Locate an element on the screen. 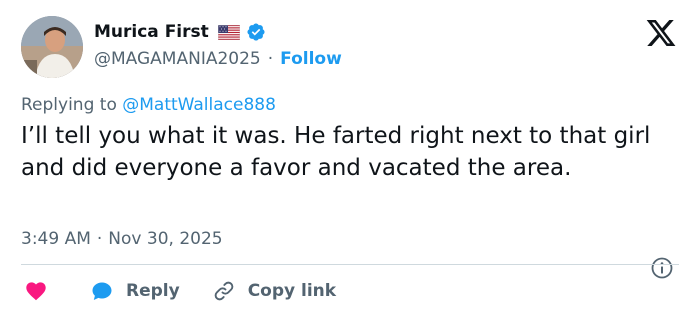 This screenshot has height=318, width=700. us-flag-icon is located at coordinates (229, 32).